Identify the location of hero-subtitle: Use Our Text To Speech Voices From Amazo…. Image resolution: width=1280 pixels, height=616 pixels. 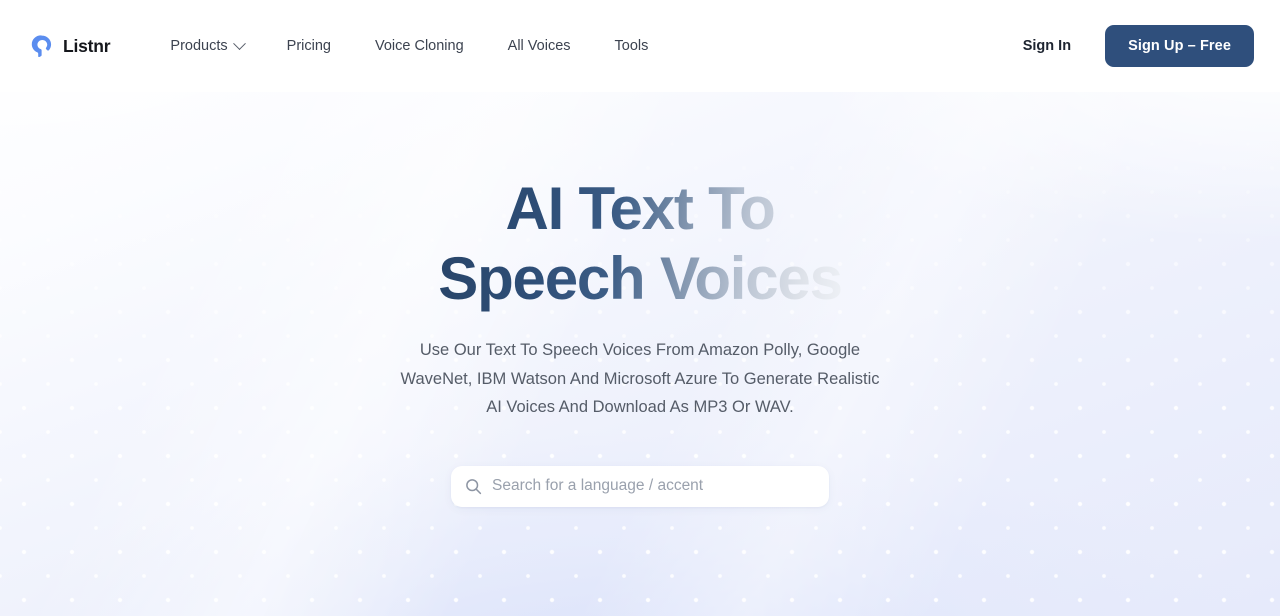
(640, 379).